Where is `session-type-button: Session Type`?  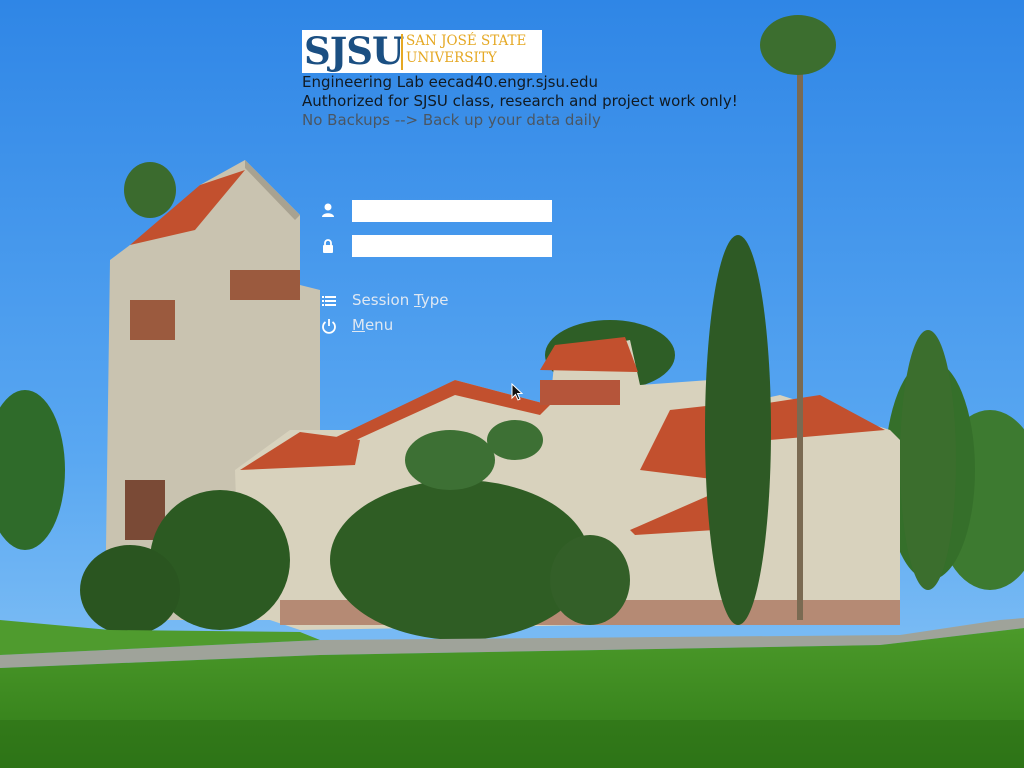
session-type-button: Session Type is located at coordinates (400, 300).